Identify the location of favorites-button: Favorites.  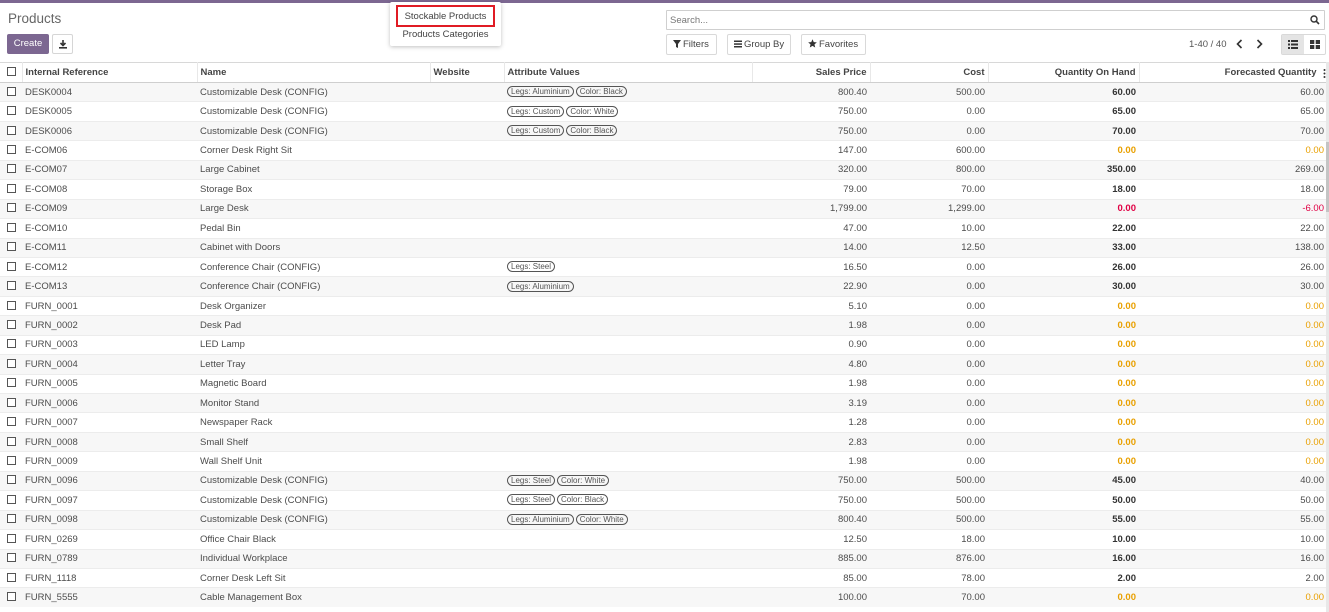
(833, 44).